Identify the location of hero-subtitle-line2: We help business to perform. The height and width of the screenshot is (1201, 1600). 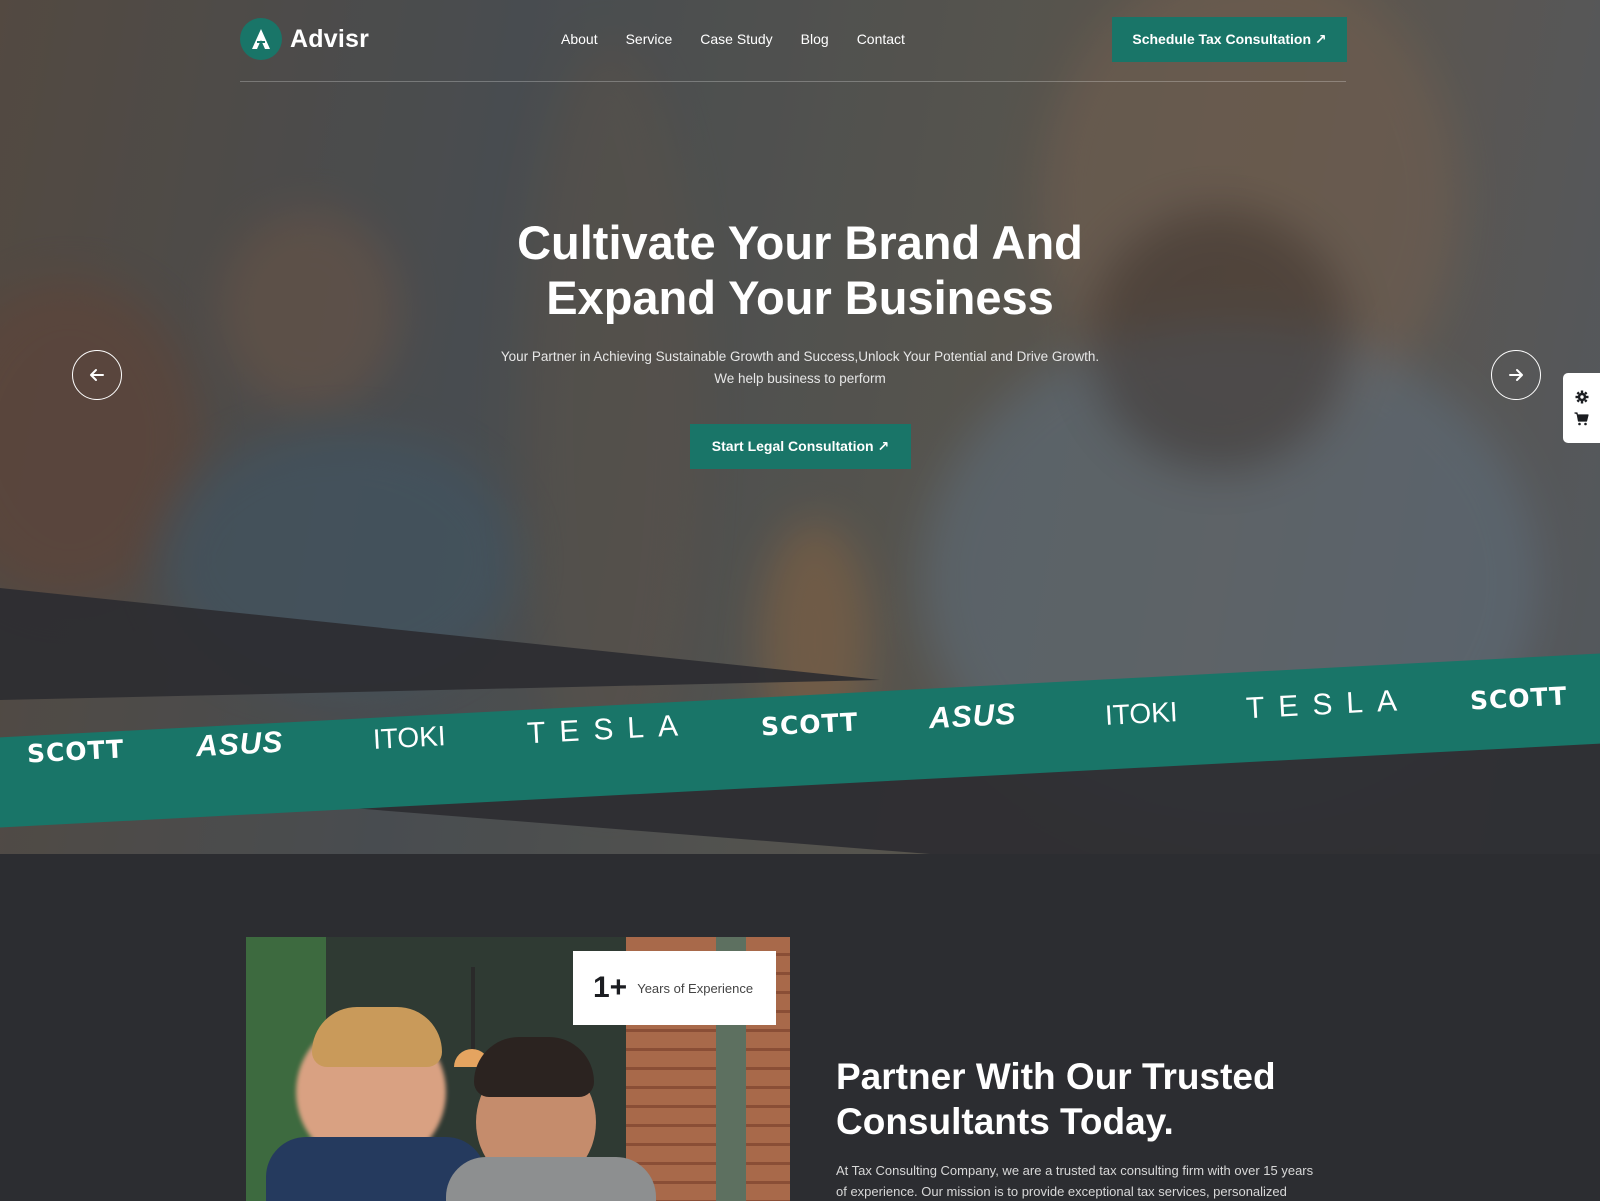
(800, 378).